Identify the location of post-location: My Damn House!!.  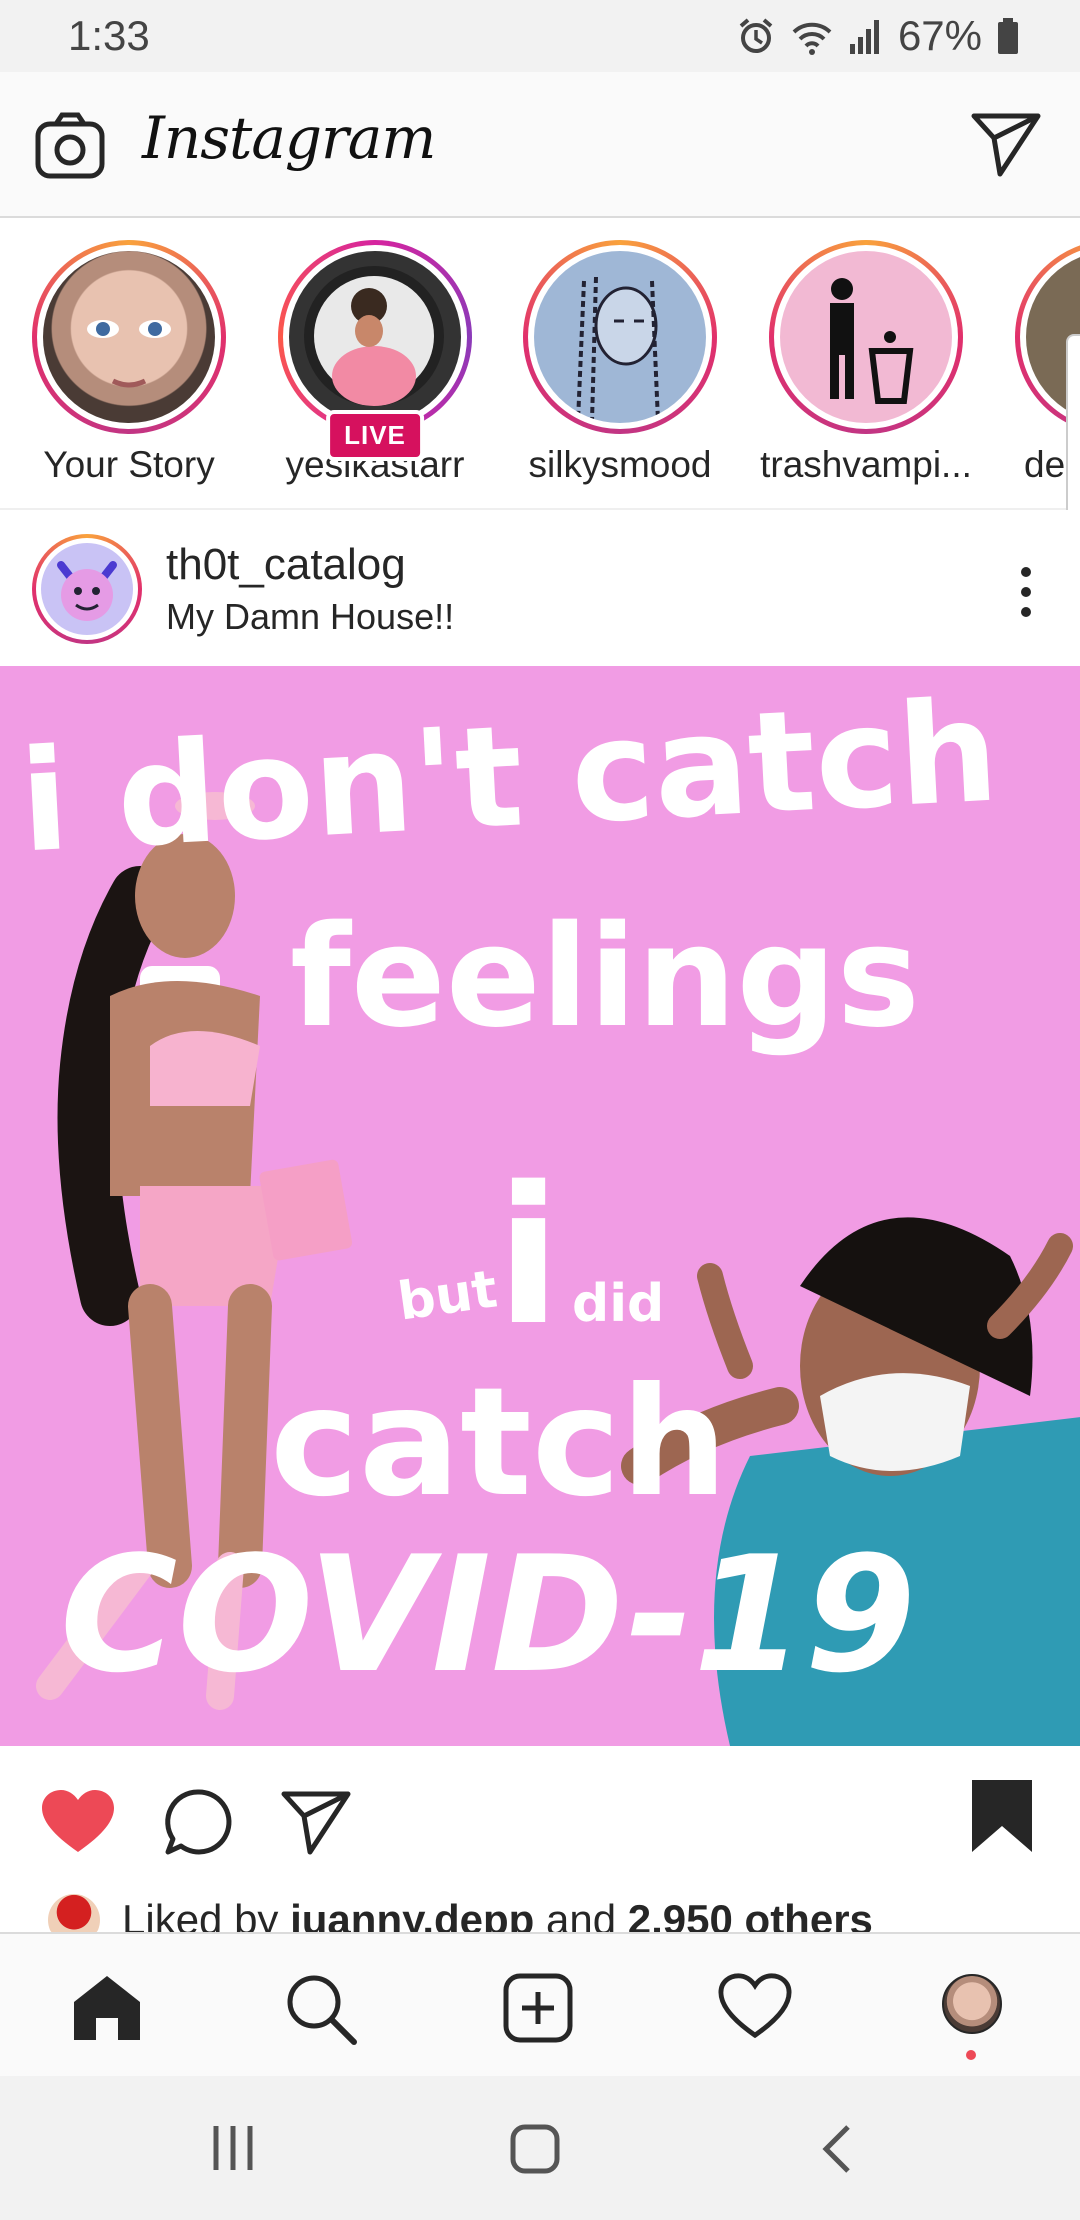
(310, 617).